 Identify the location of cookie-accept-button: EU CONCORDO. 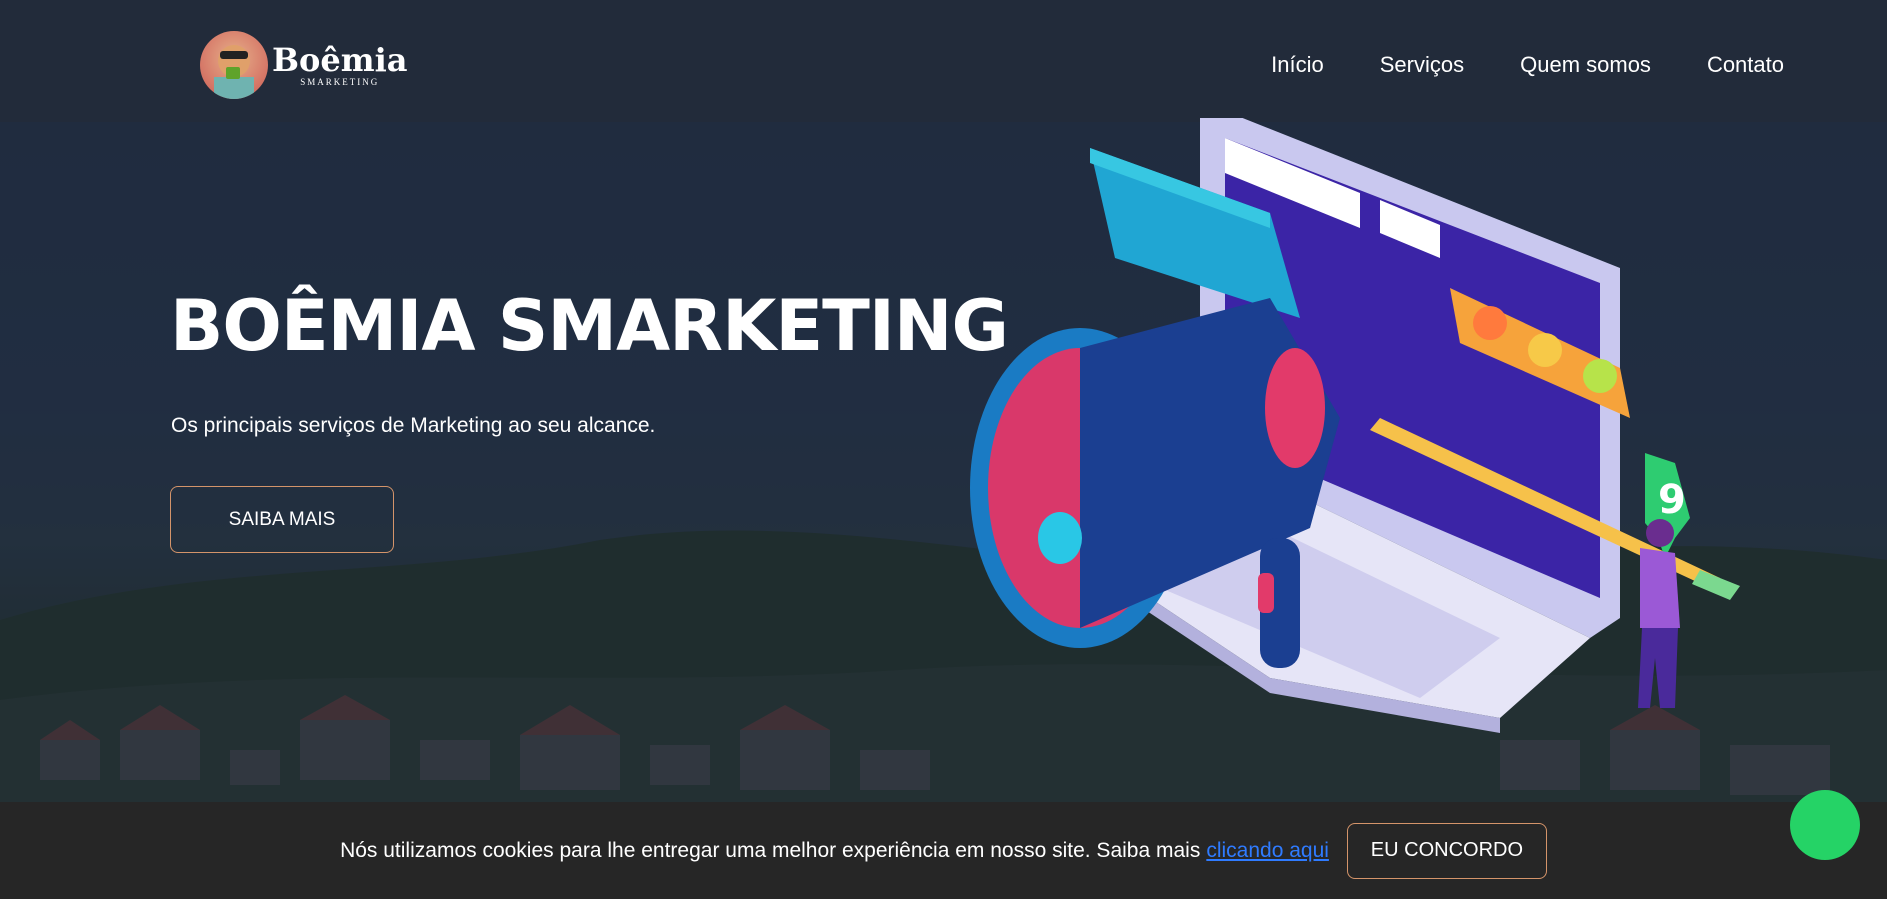
(1446, 850).